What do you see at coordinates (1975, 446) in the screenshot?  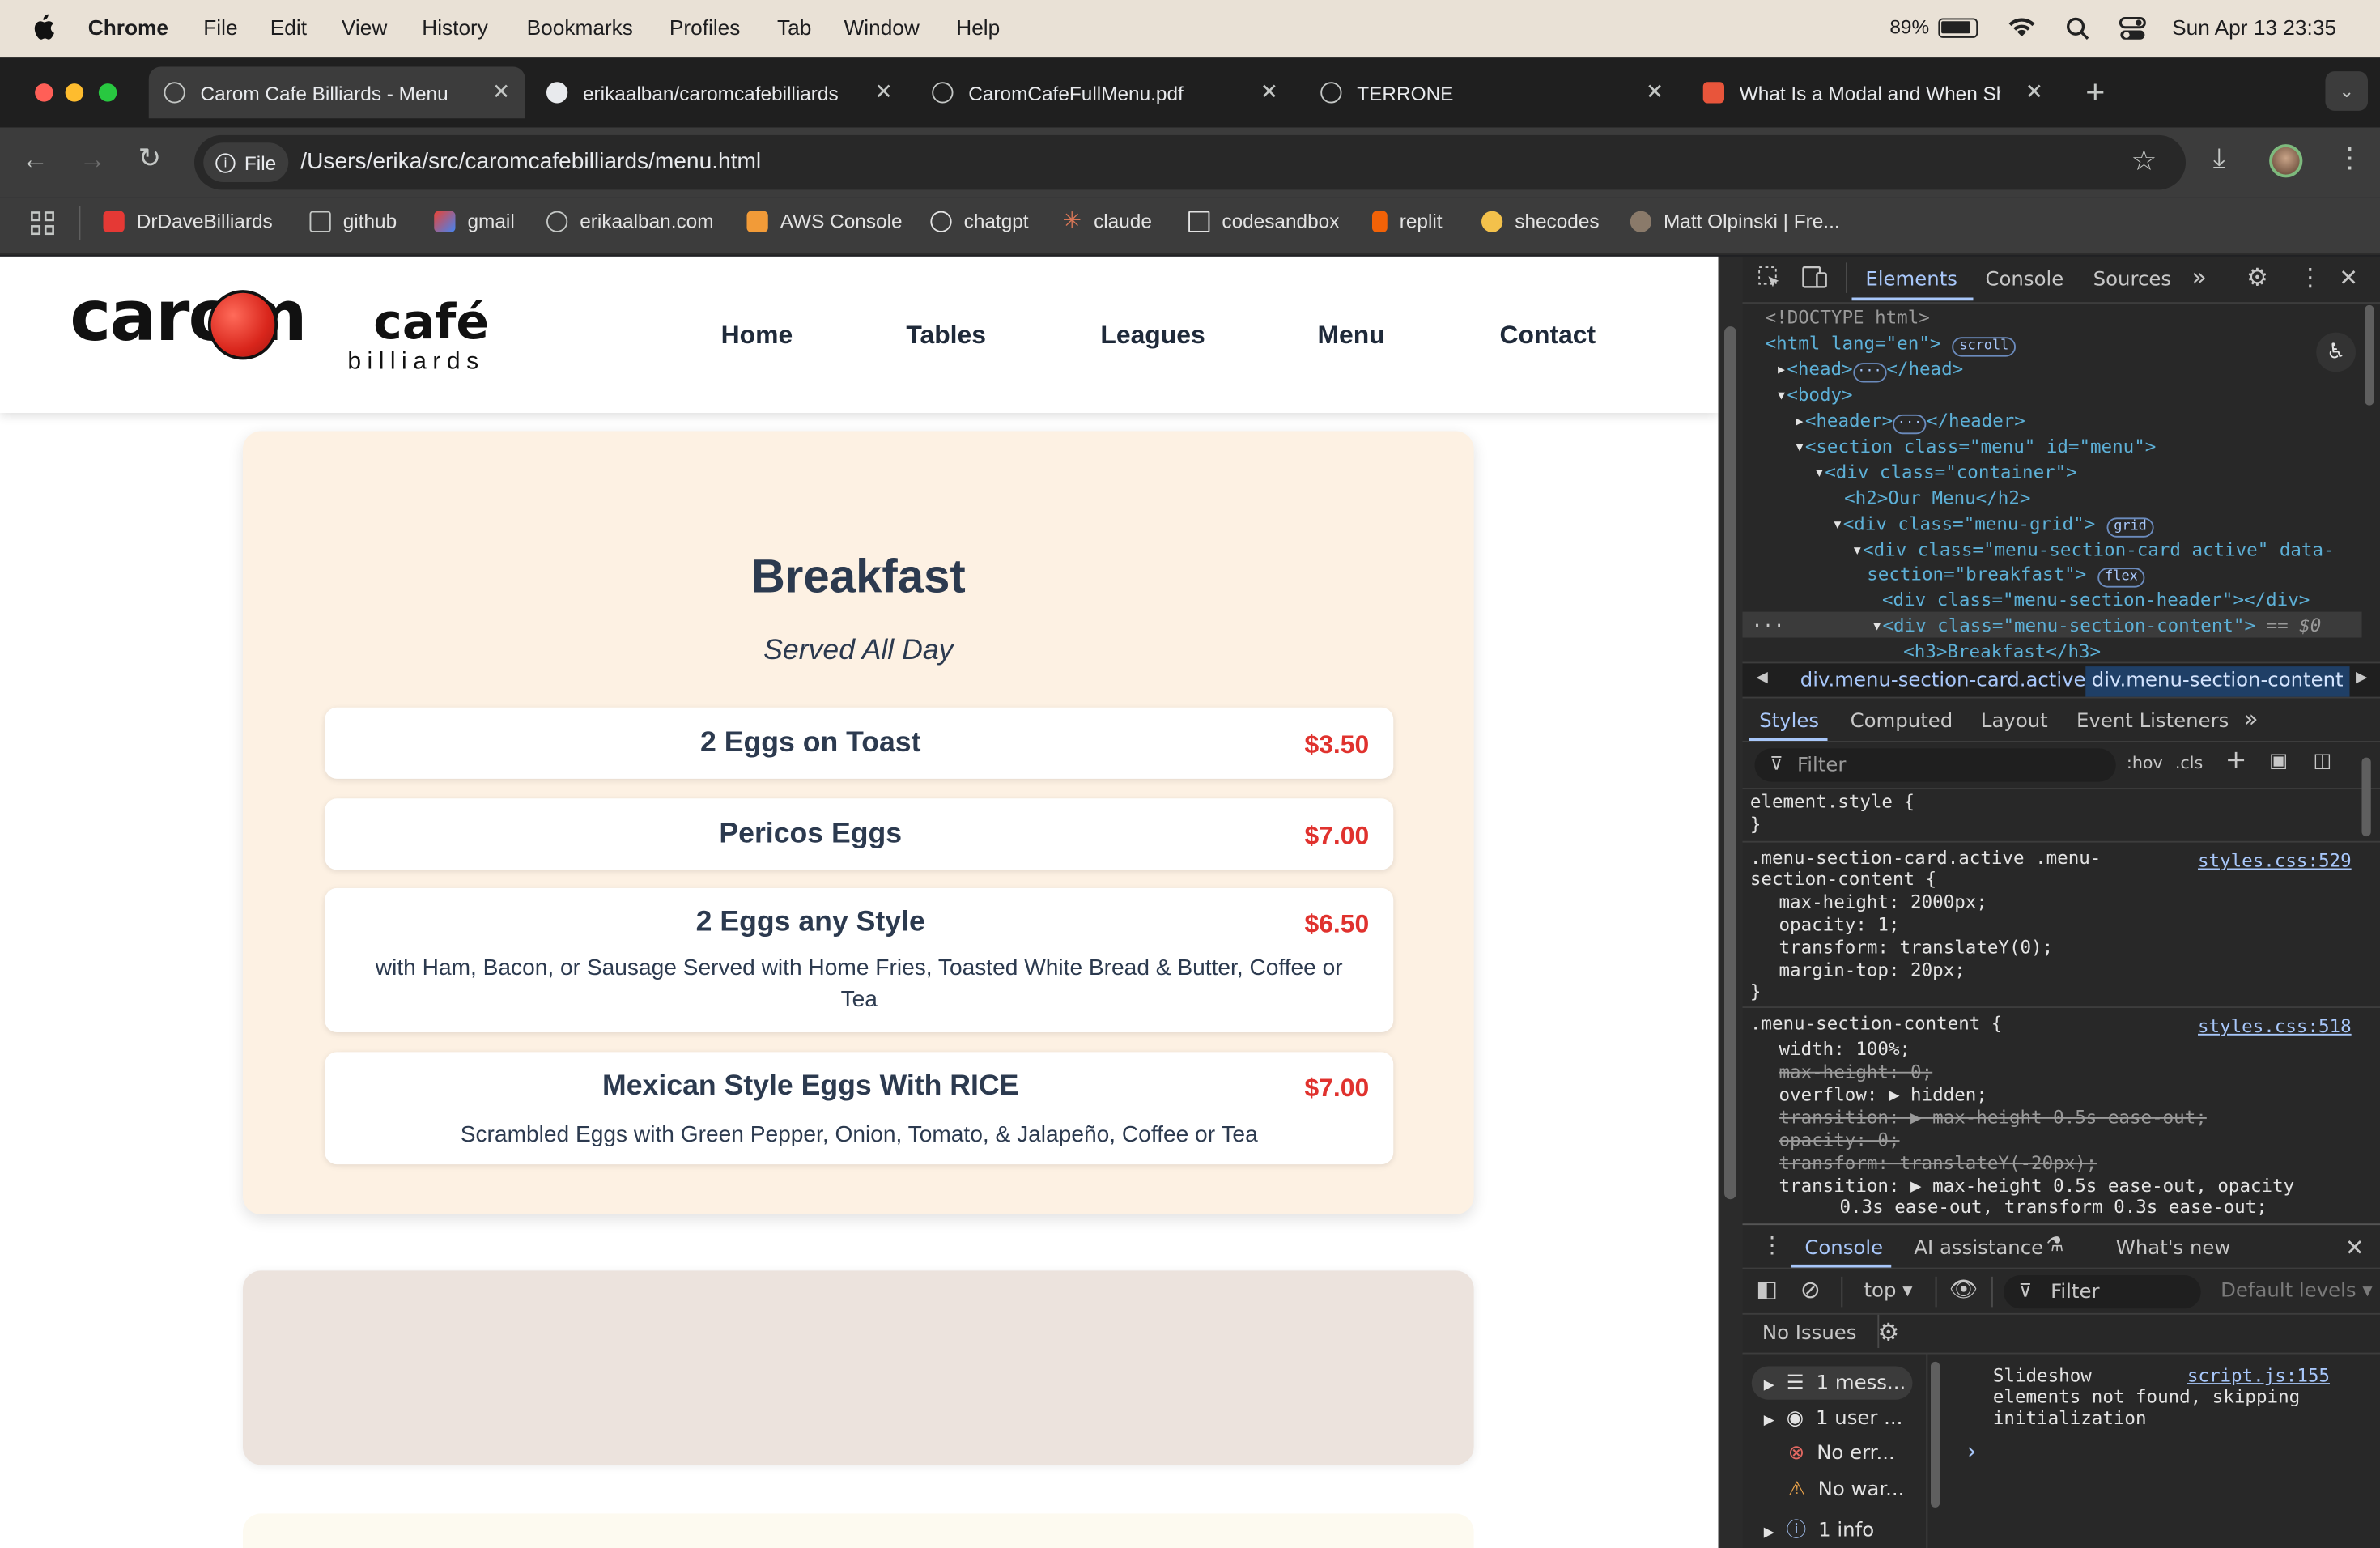 I see `dom-line: ▾<section class="menu" id="menu">` at bounding box center [1975, 446].